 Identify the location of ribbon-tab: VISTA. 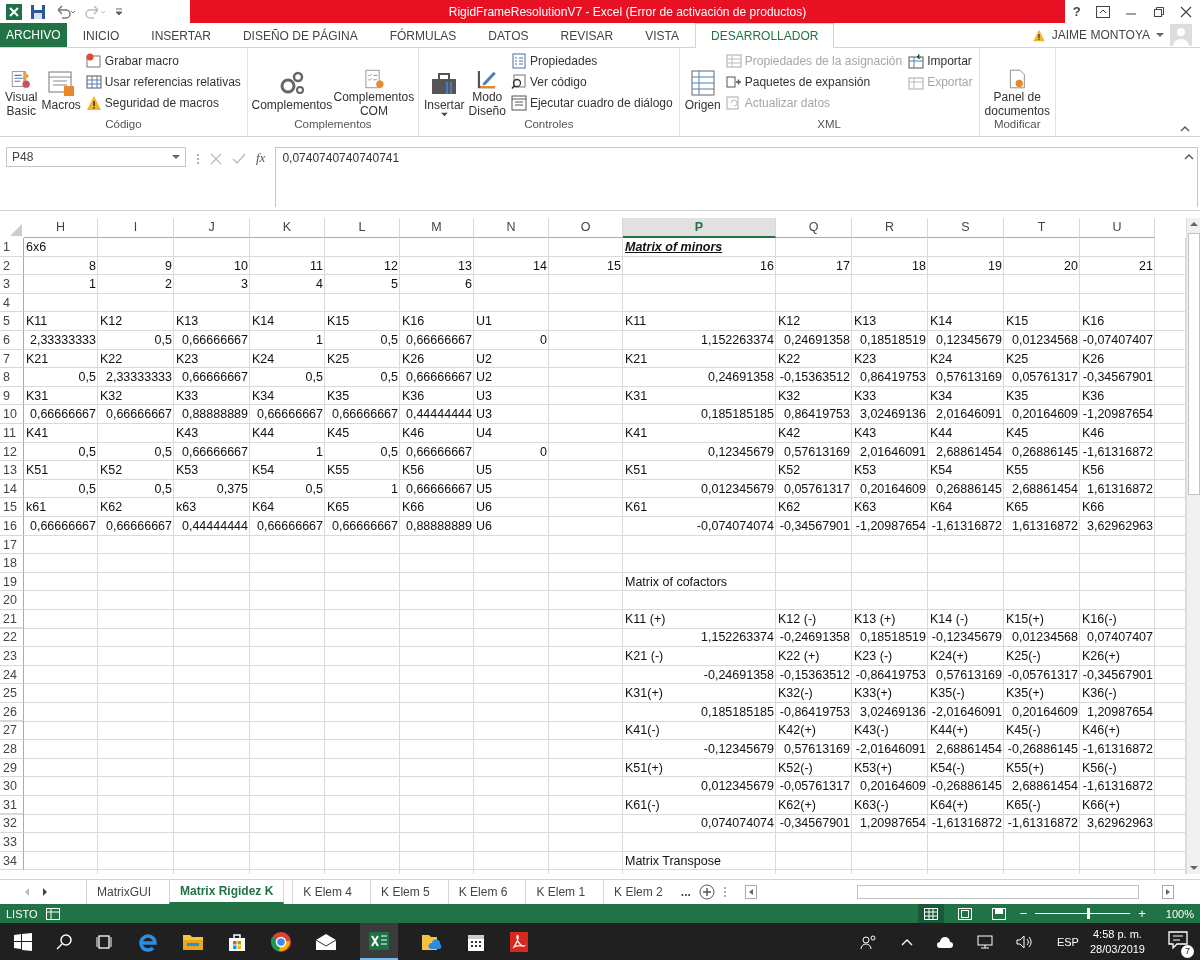
(662, 35).